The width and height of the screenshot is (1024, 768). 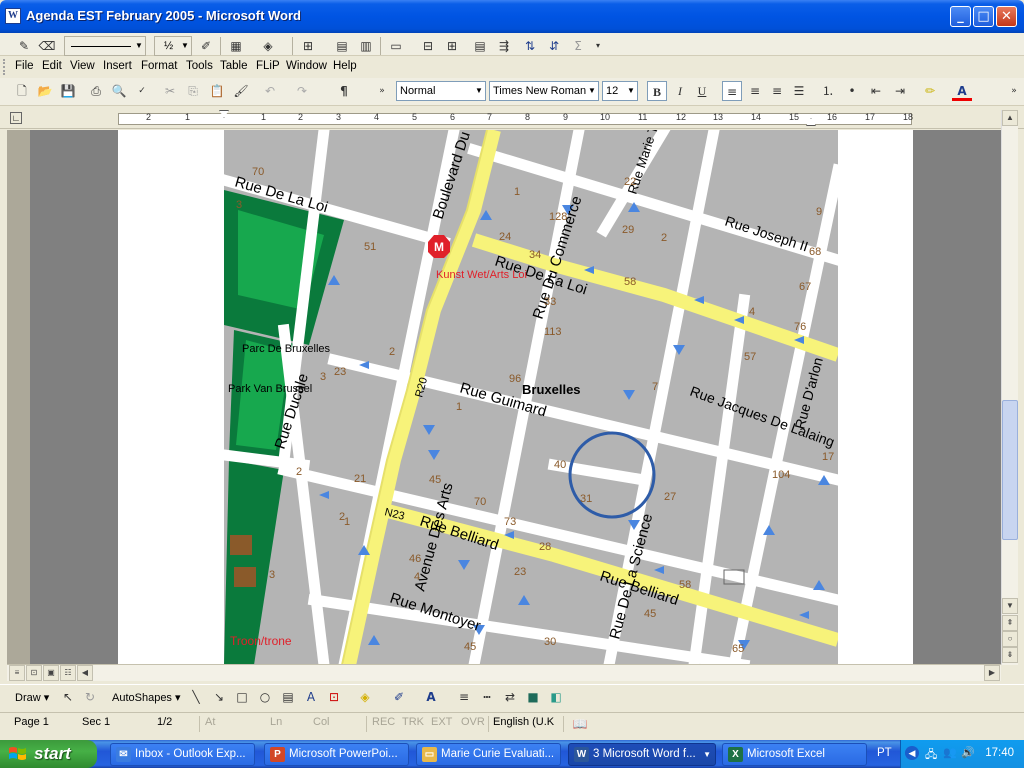 I want to click on pencil-icon: ✎, so click(x=24, y=46).